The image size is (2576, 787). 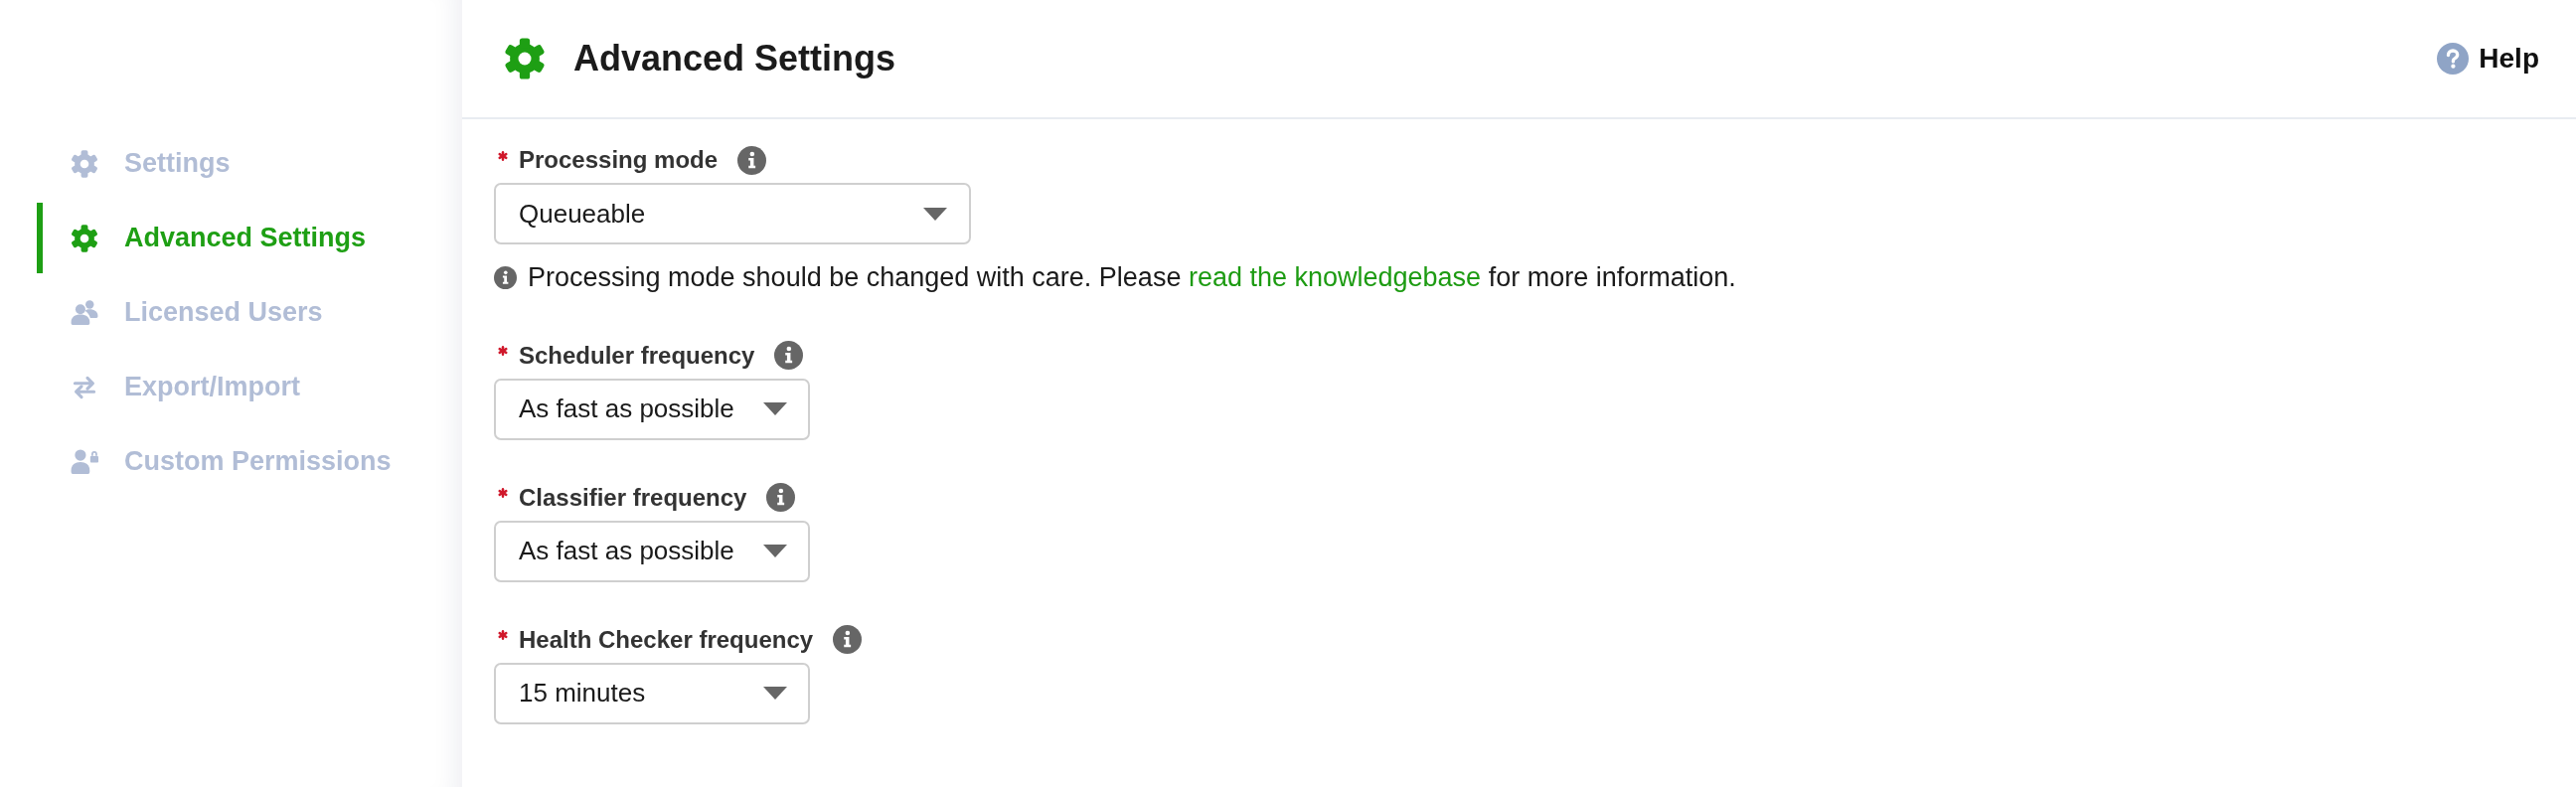 What do you see at coordinates (84, 312) in the screenshot?
I see `users-icon` at bounding box center [84, 312].